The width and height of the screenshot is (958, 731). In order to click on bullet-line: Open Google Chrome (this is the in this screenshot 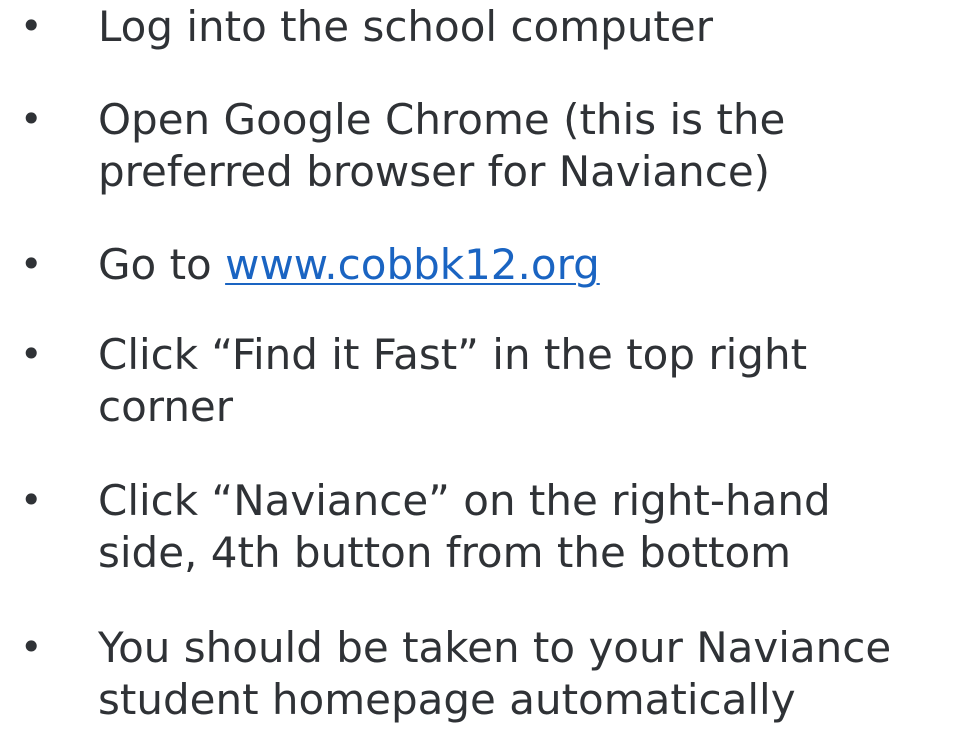, I will do `click(442, 119)`.